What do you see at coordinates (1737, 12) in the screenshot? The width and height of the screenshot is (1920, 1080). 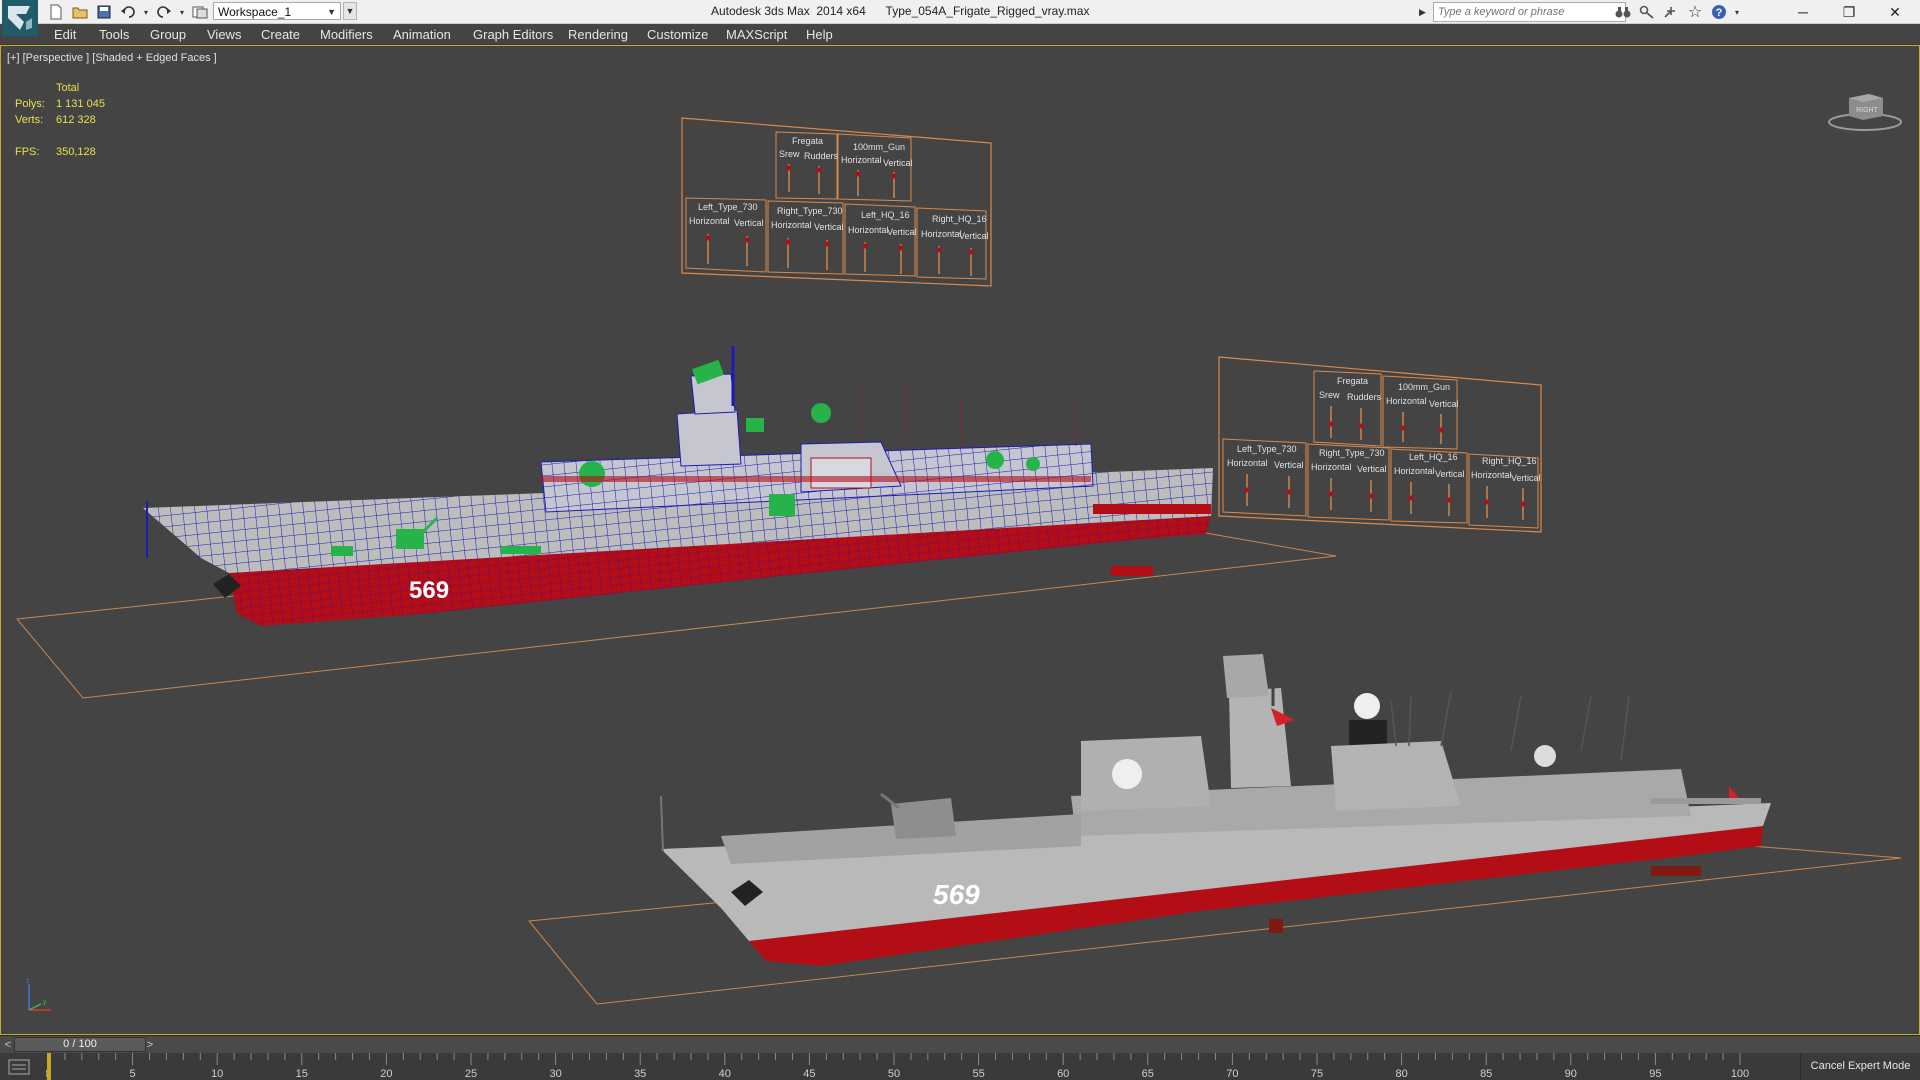 I see `help-dropdown-icon: ▾` at bounding box center [1737, 12].